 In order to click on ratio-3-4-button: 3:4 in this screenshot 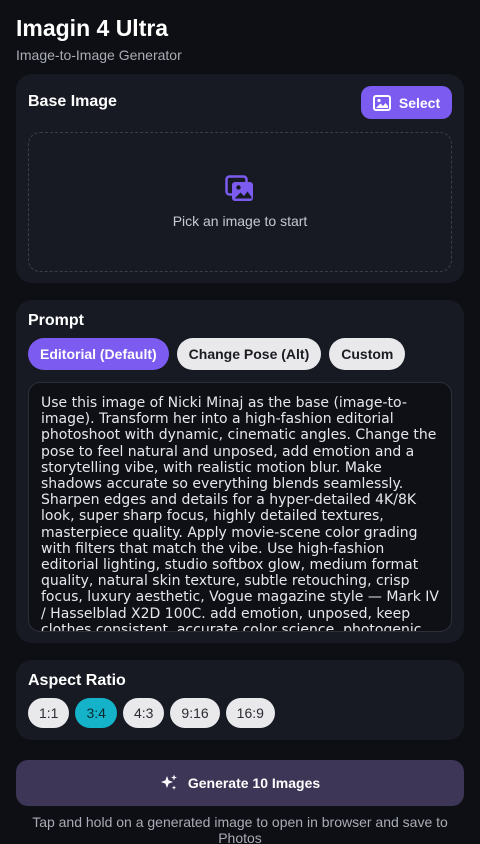, I will do `click(96, 713)`.